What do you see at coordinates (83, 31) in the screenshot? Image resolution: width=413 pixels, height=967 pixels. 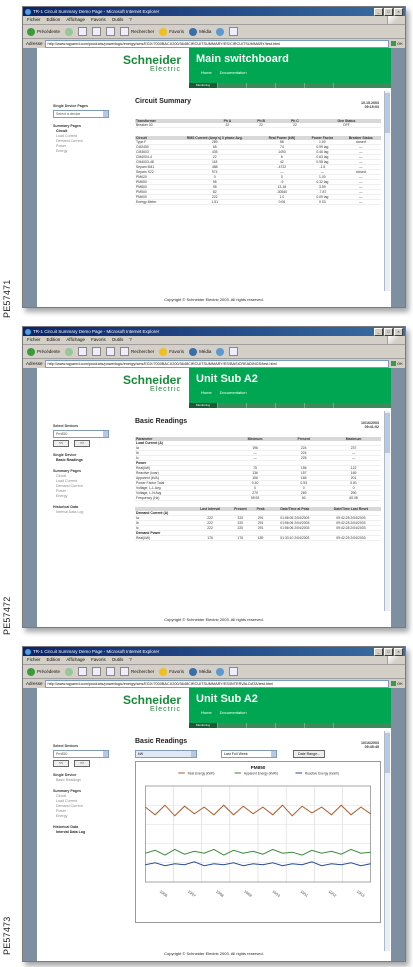 I see `stop-icon` at bounding box center [83, 31].